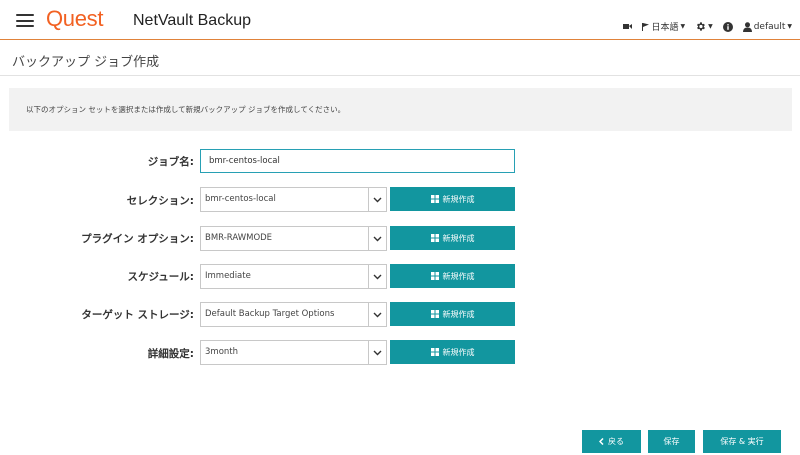 This screenshot has height=455, width=800. I want to click on save-button-label: 保存, so click(671, 441).